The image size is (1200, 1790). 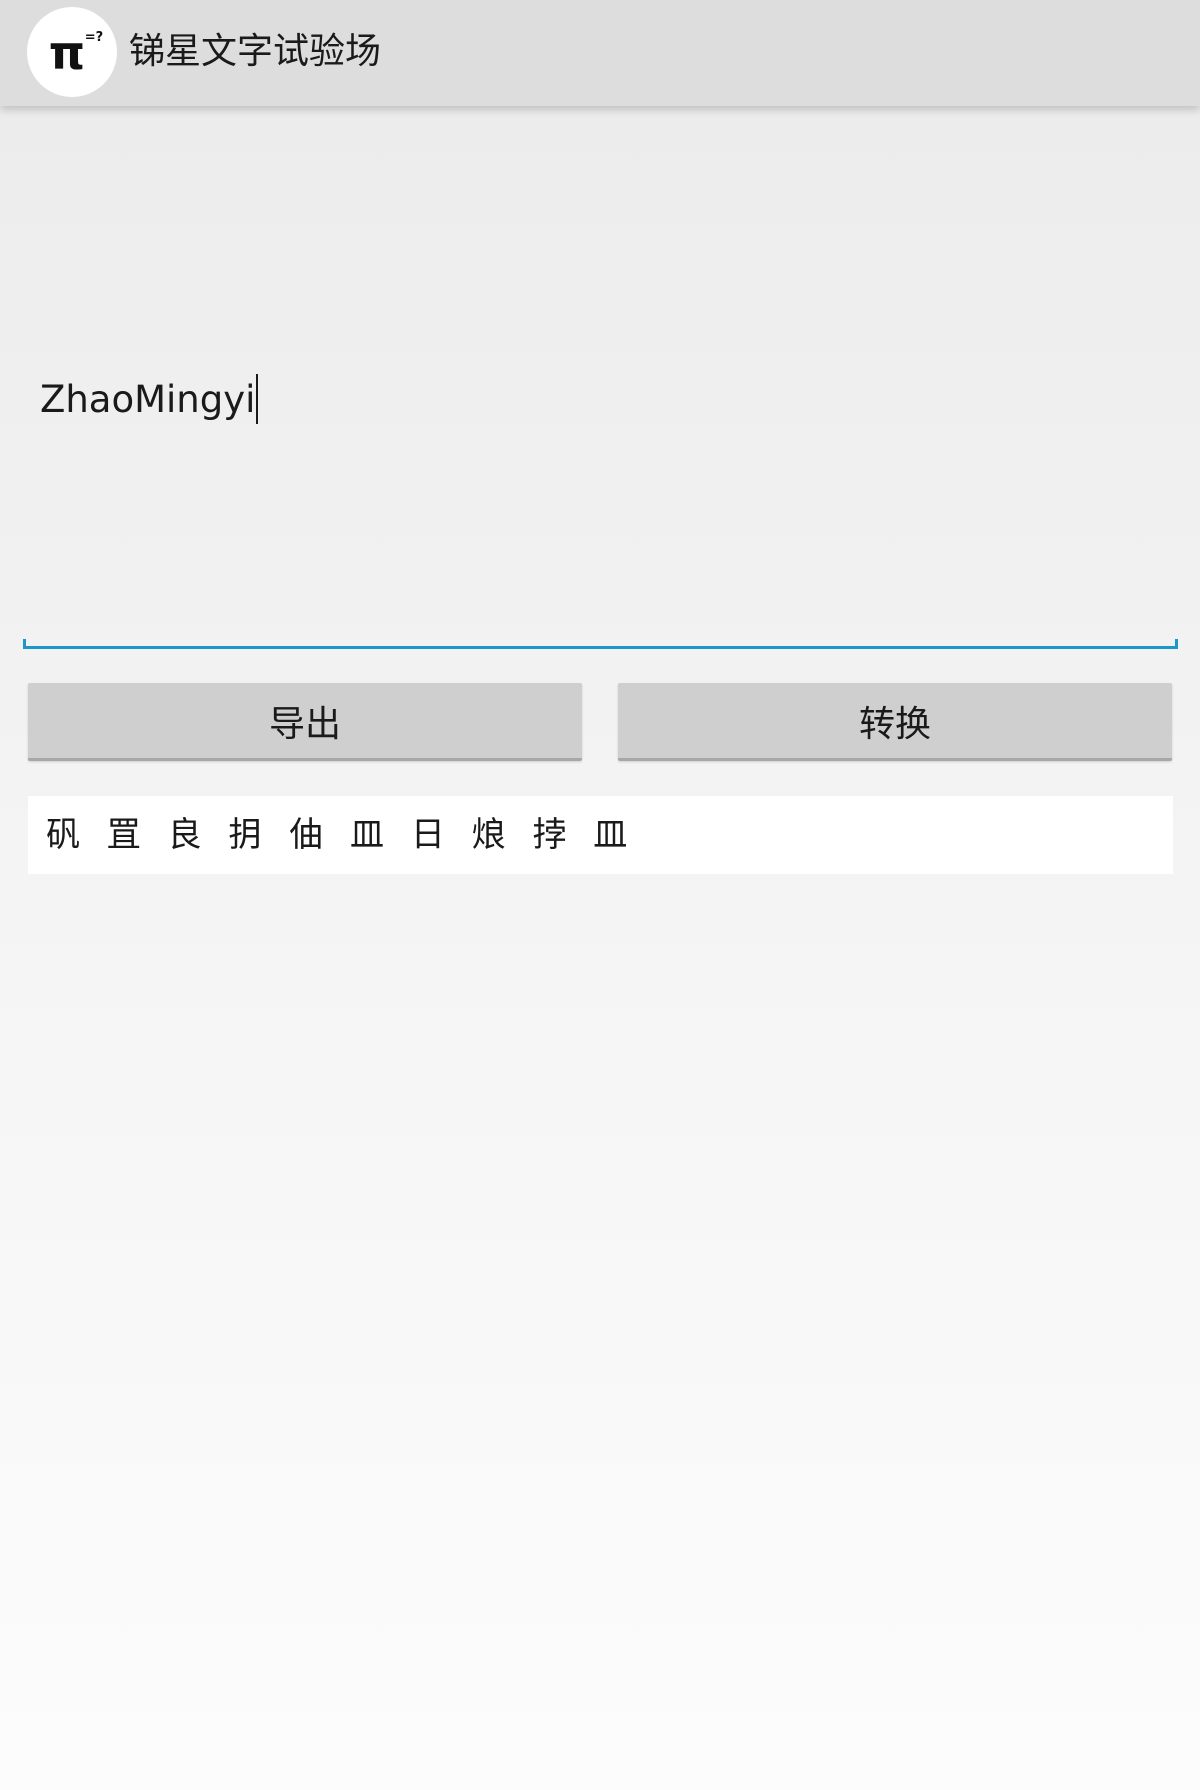 I want to click on pi-icon: π =?, so click(x=76, y=53).